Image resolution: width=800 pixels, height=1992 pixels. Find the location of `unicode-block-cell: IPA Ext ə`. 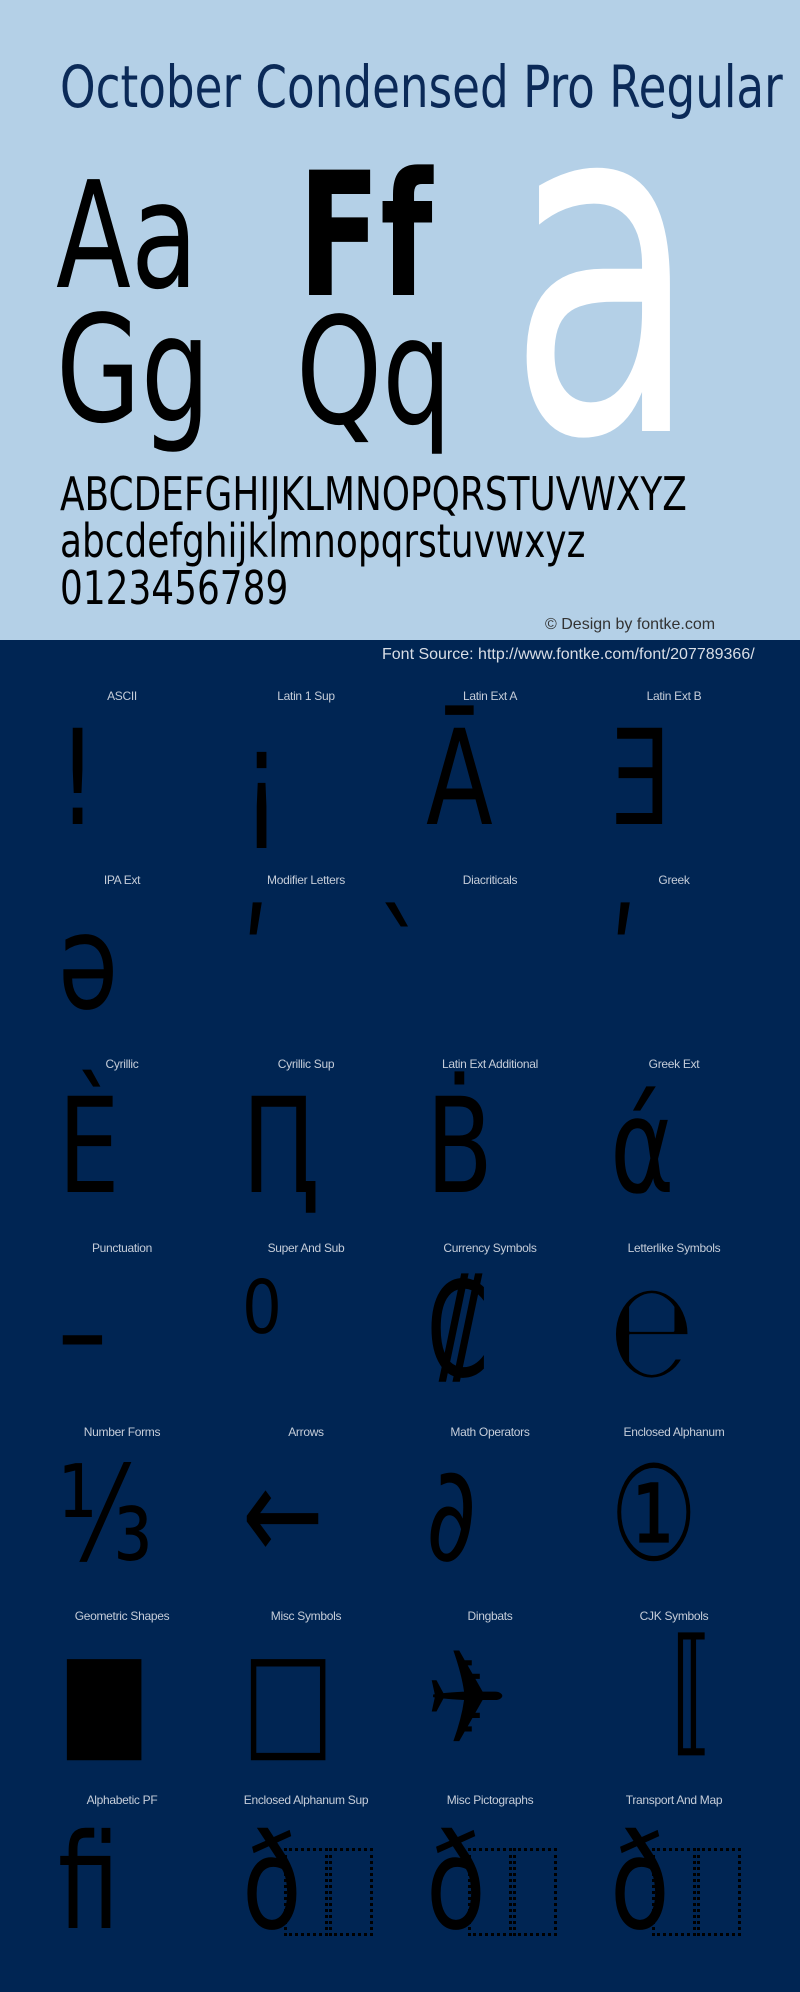

unicode-block-cell: IPA Ext ə is located at coordinates (122, 956).